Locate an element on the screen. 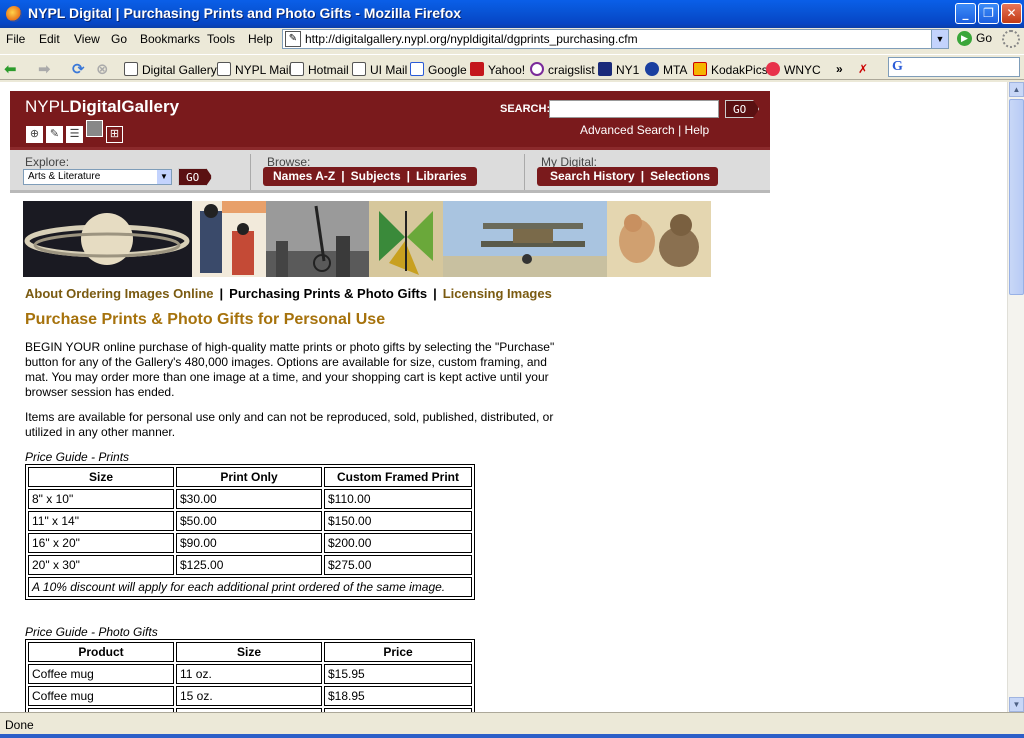 The image size is (1024, 738). menu-view: View is located at coordinates (87, 39).